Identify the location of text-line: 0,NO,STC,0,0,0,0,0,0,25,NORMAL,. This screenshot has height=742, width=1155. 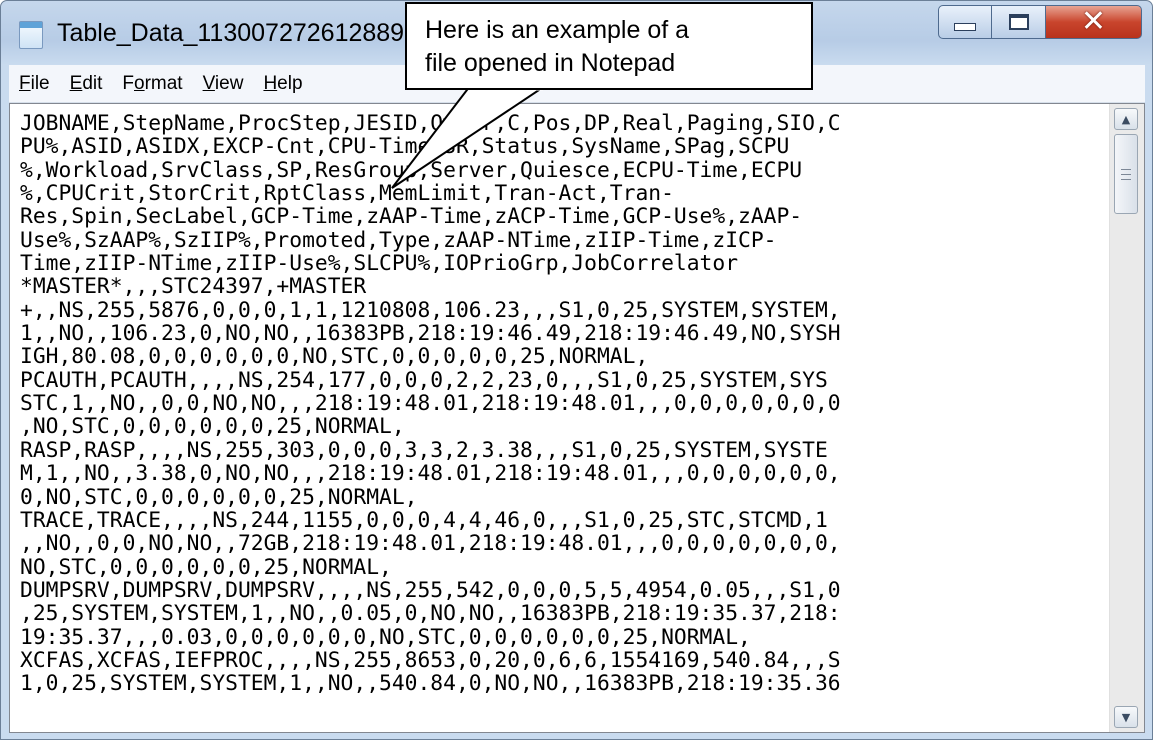
(219, 497).